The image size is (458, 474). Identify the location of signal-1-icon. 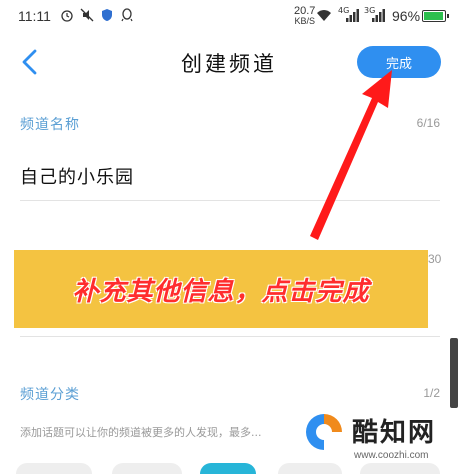
(352, 15).